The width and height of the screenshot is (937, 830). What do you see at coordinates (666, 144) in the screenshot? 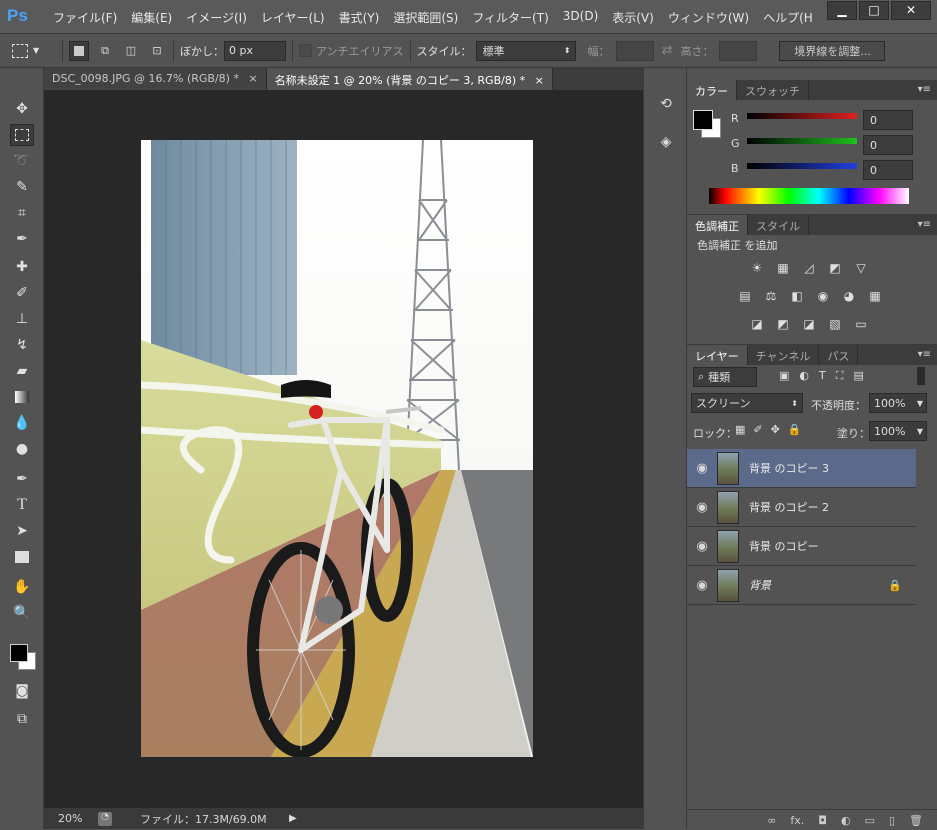
I see `properties-panel-icon: ◈` at bounding box center [666, 144].